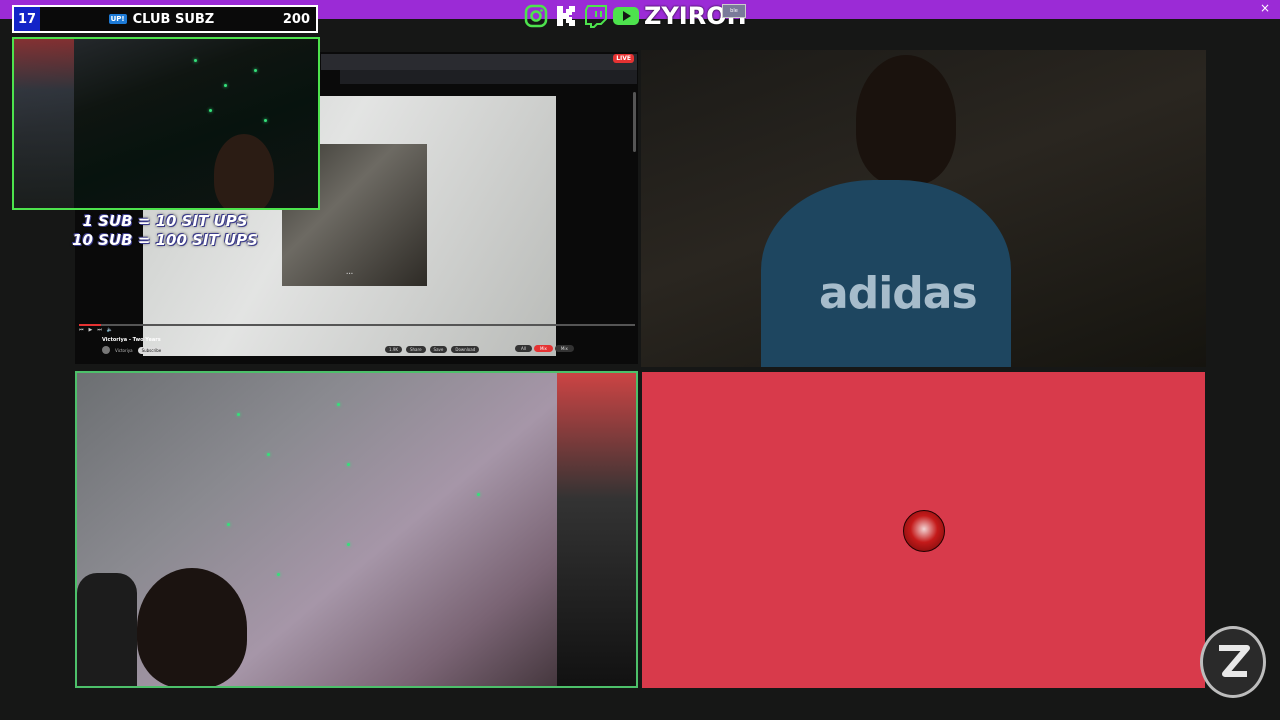 The width and height of the screenshot is (1280, 720). What do you see at coordinates (596, 16) in the screenshot?
I see `twitch-icon` at bounding box center [596, 16].